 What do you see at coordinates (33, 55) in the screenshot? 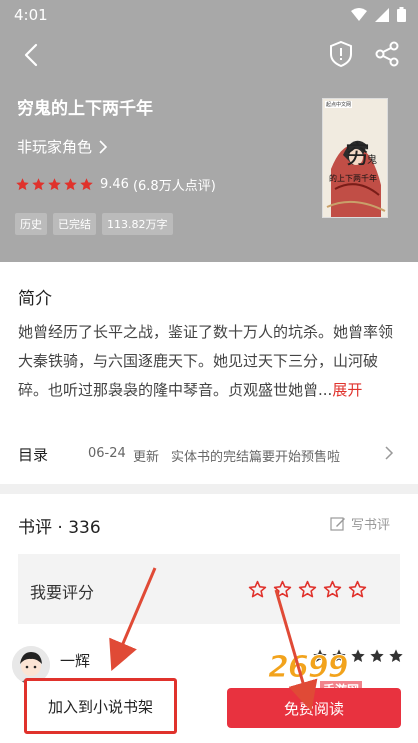
I see `back-icon` at bounding box center [33, 55].